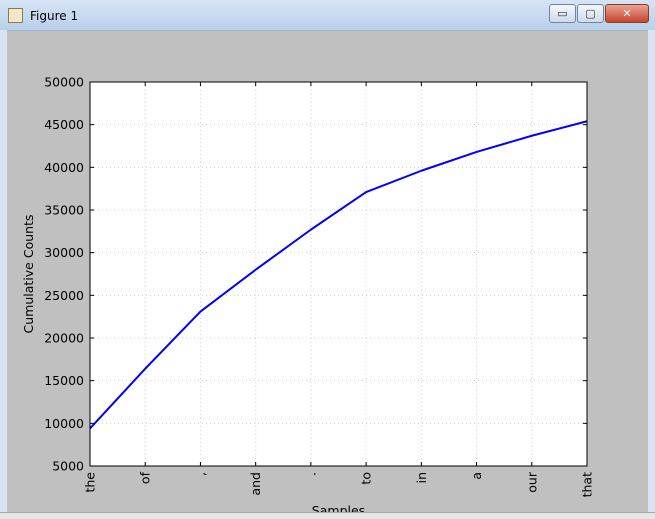 The width and height of the screenshot is (655, 519). I want to click on x-tick-label: and, so click(255, 484).